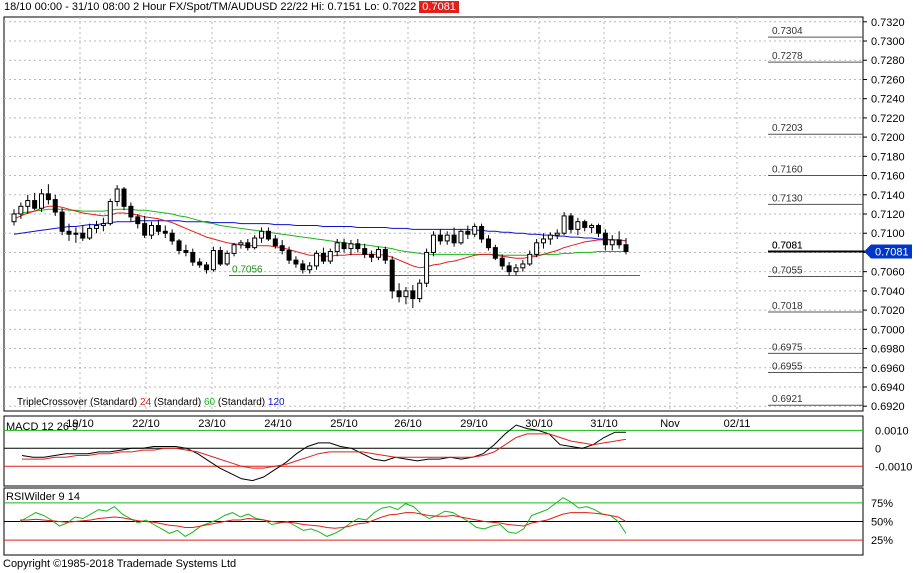 Image resolution: width=923 pixels, height=573 pixels. What do you see at coordinates (888, 407) in the screenshot?
I see `y-tick-label: 0.6920` at bounding box center [888, 407].